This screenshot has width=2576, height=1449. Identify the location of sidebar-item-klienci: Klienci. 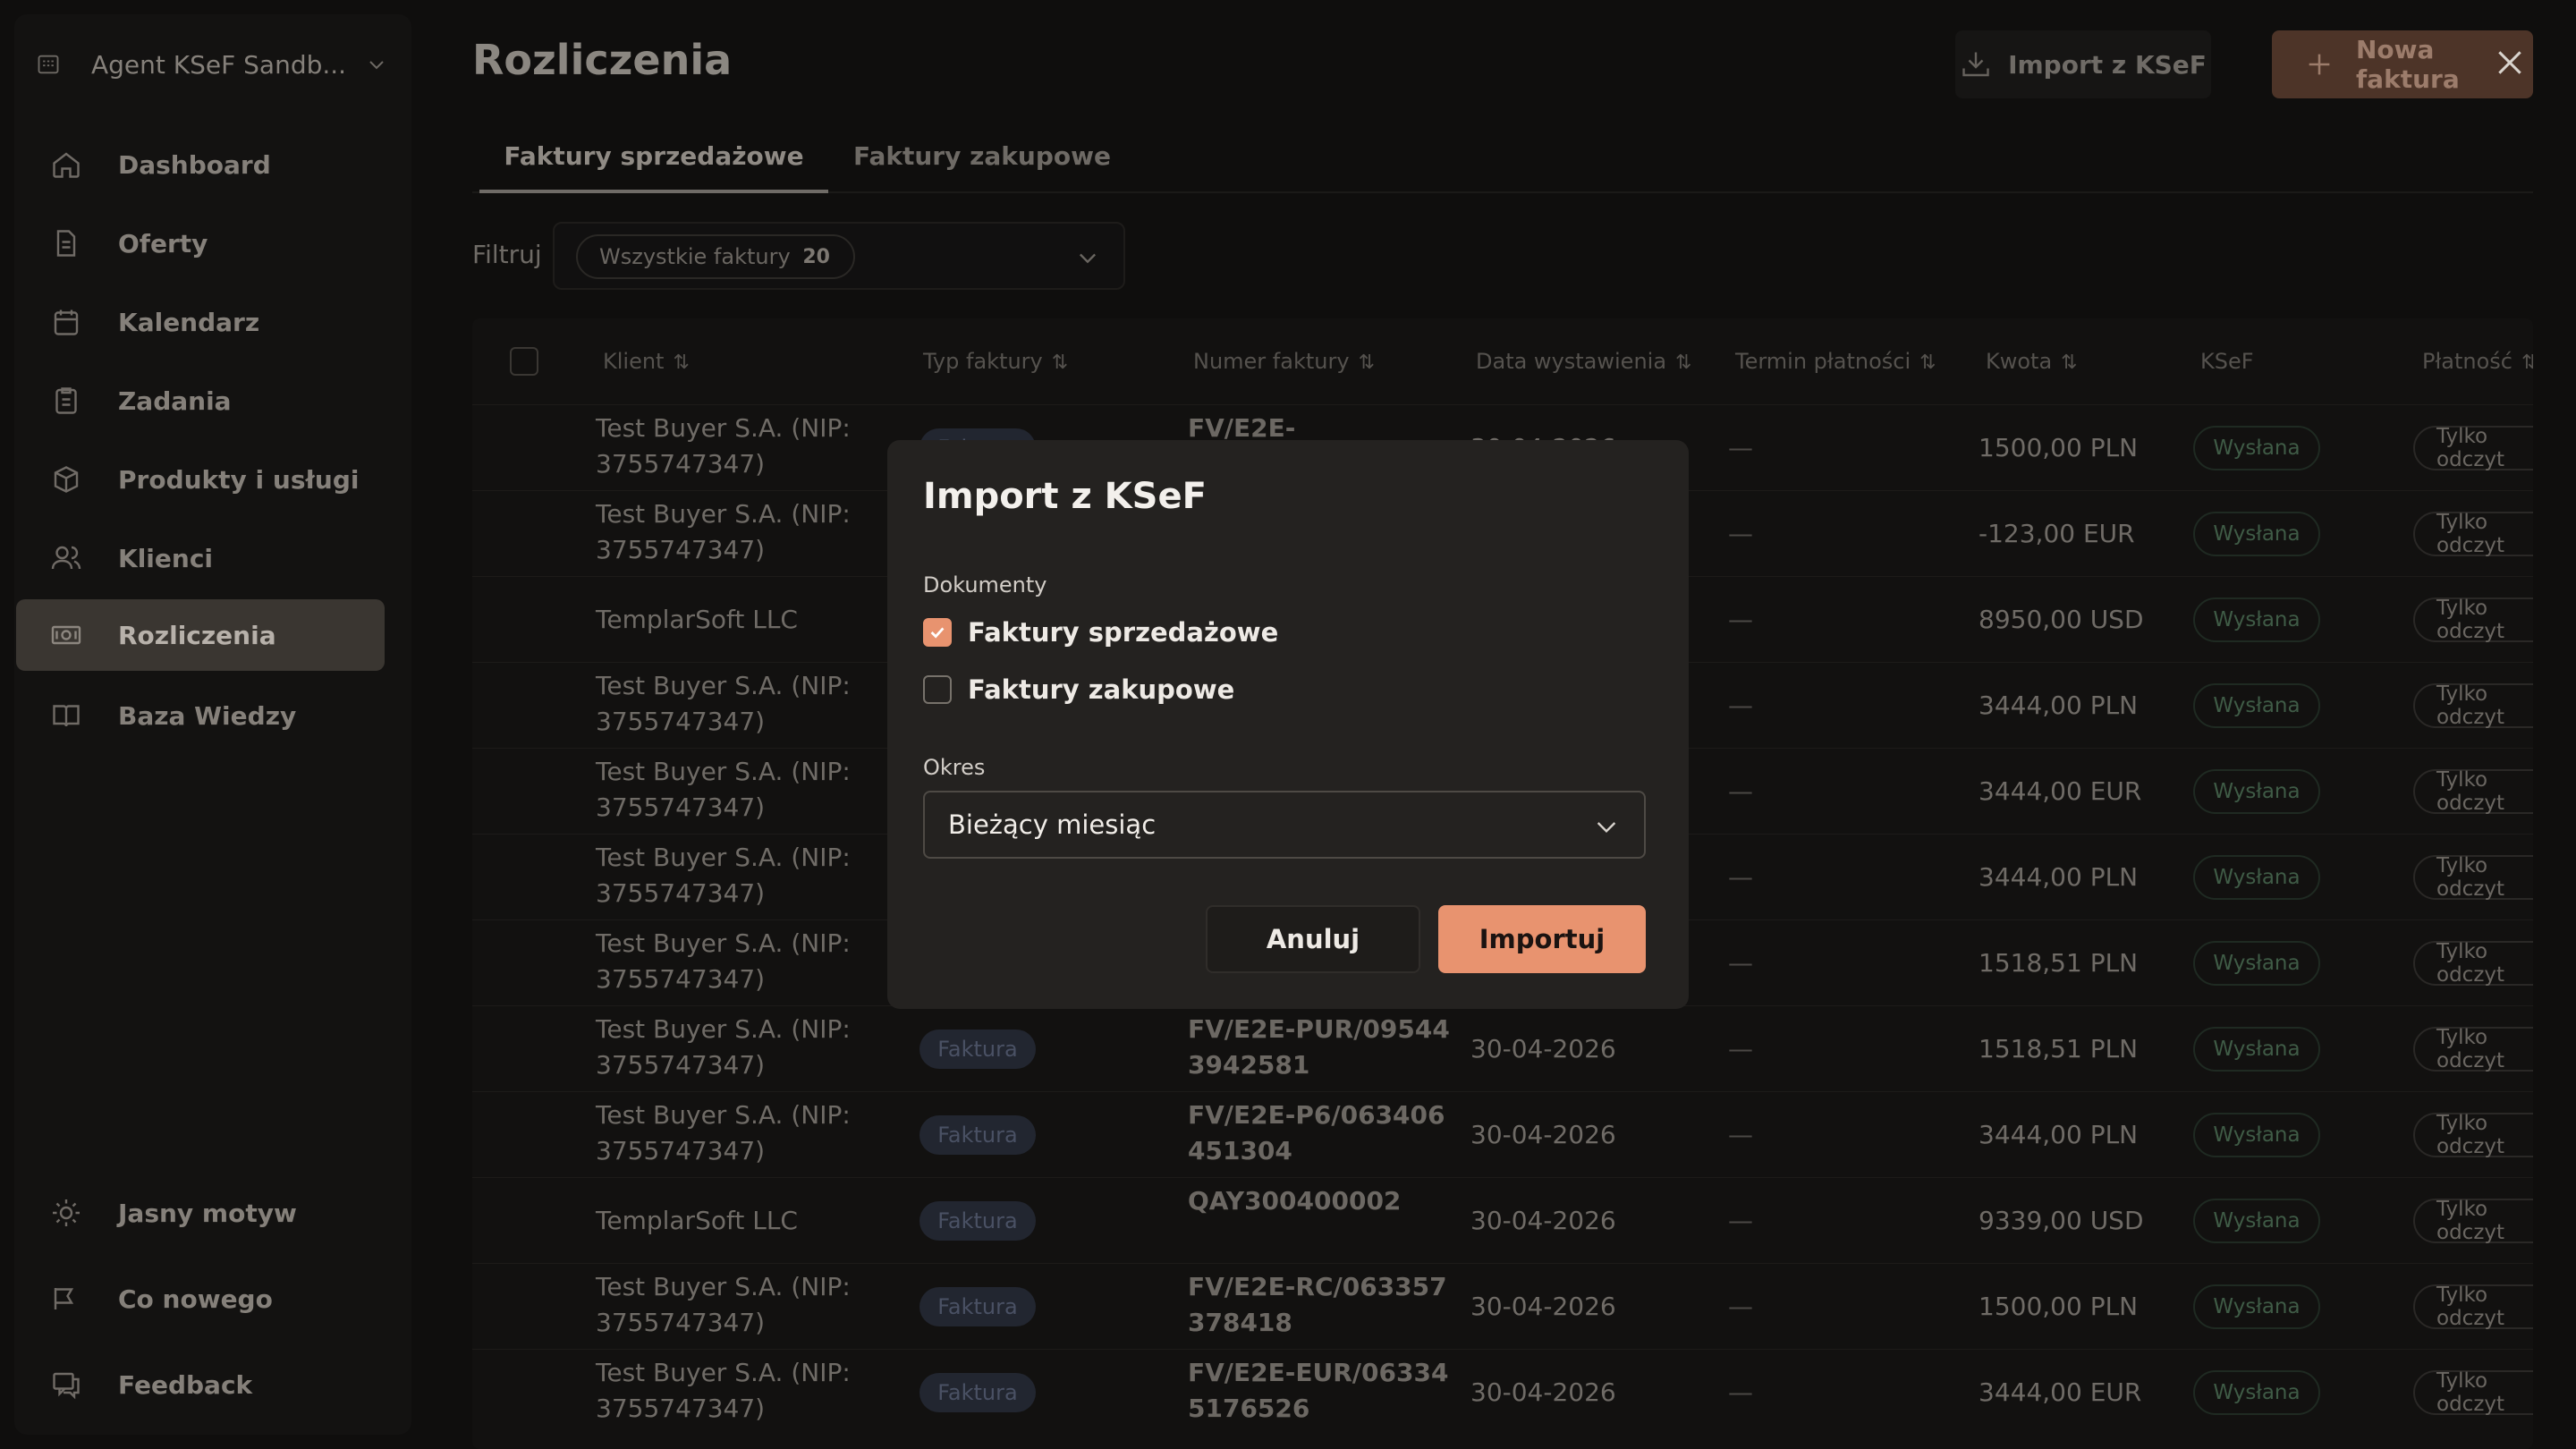
(200, 558).